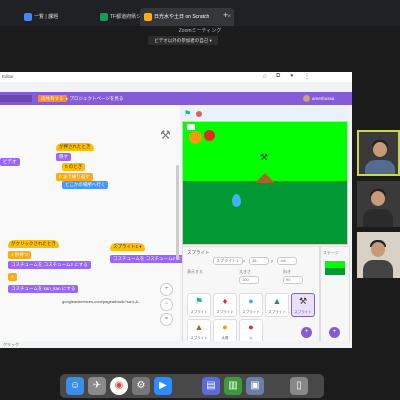 This screenshot has height=400, width=400. Describe the element at coordinates (225, 301) in the screenshot. I see `fire-icon: ♦` at that location.